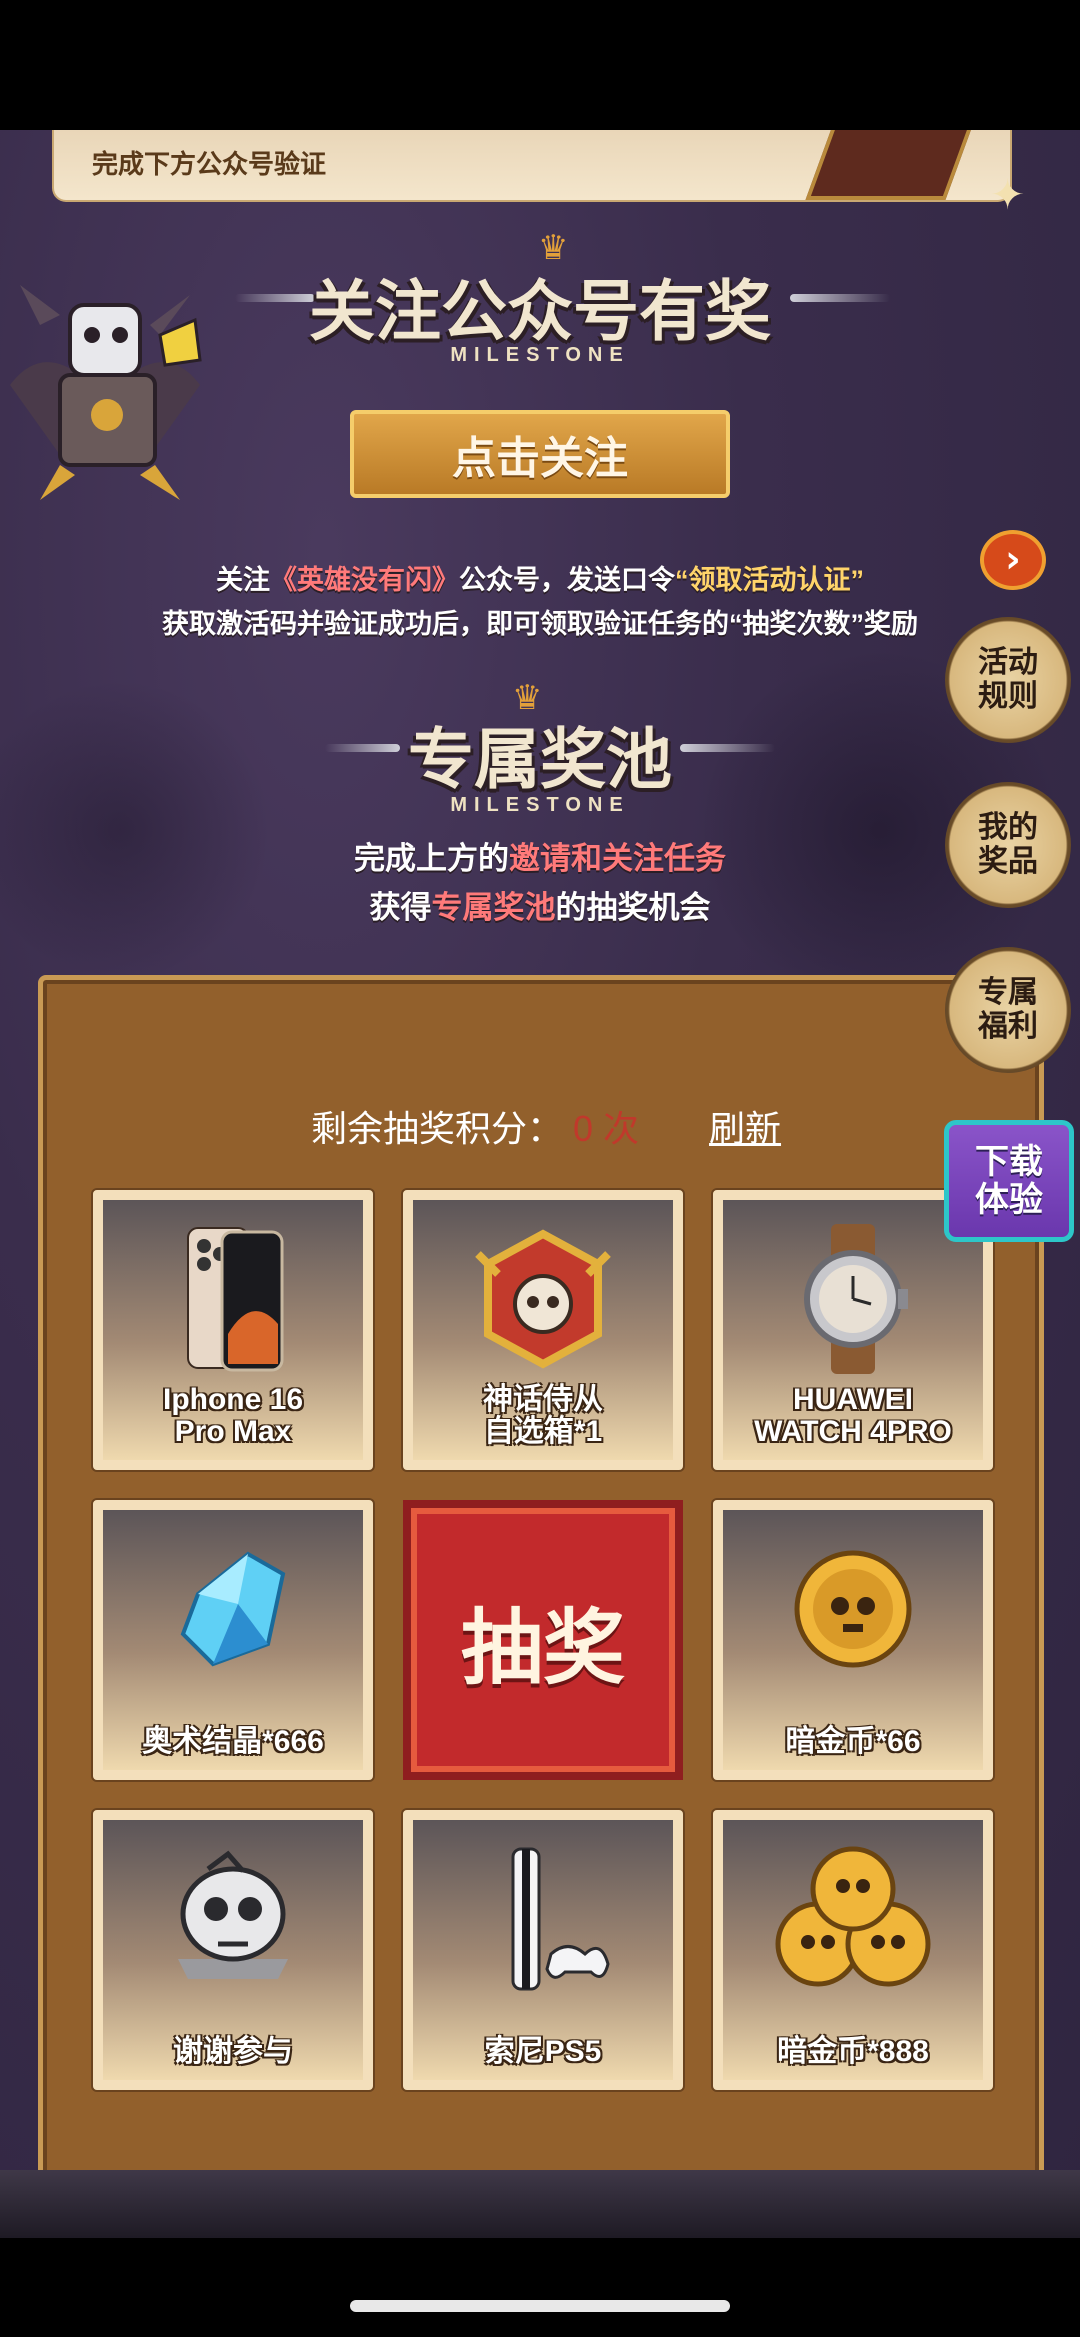 The image size is (1080, 2337). What do you see at coordinates (1013, 560) in the screenshot?
I see `next-arrow-button: ›` at bounding box center [1013, 560].